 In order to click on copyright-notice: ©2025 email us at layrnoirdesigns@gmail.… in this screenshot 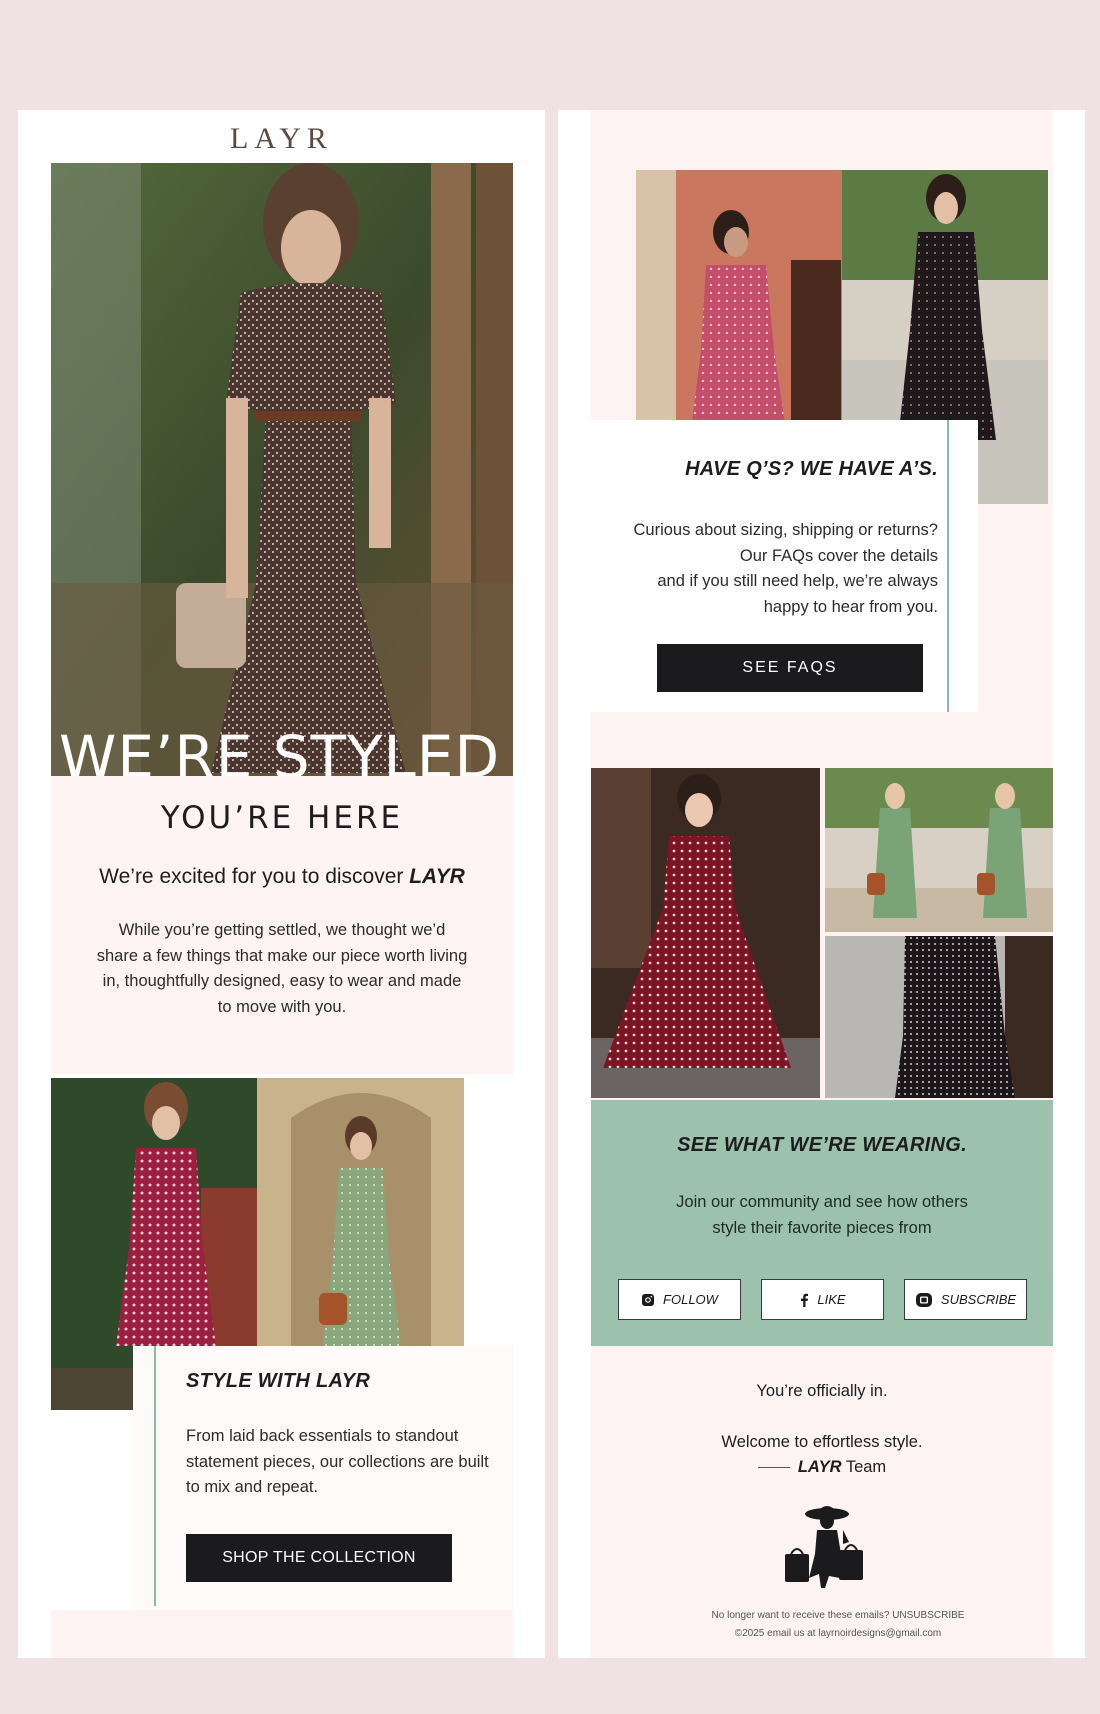, I will do `click(838, 1633)`.